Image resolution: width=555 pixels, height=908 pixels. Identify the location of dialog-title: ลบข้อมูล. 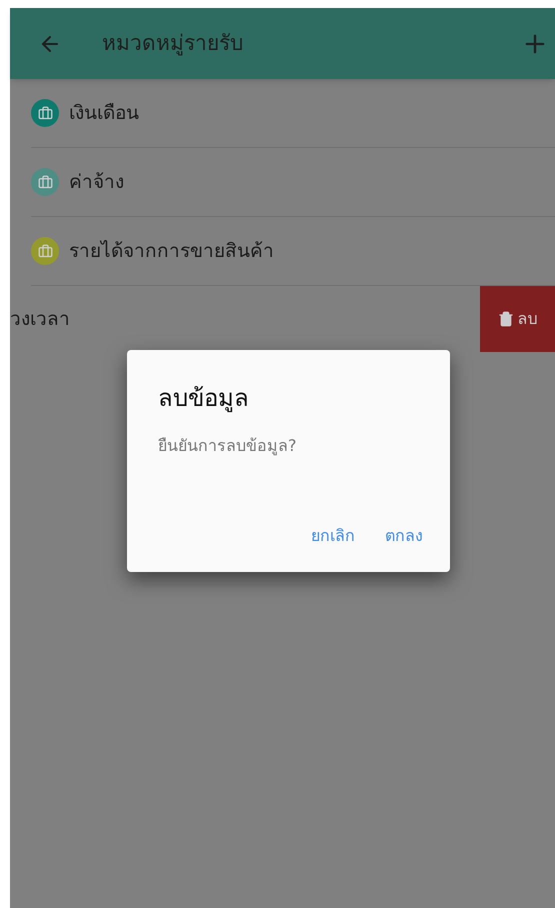
(204, 398).